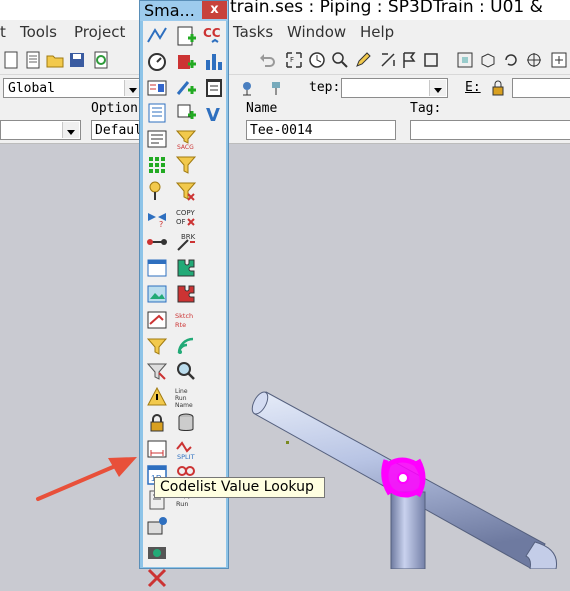 The height and width of the screenshot is (591, 570). Describe the element at coordinates (186, 88) in the screenshot. I see `add-blue-icon` at that location.